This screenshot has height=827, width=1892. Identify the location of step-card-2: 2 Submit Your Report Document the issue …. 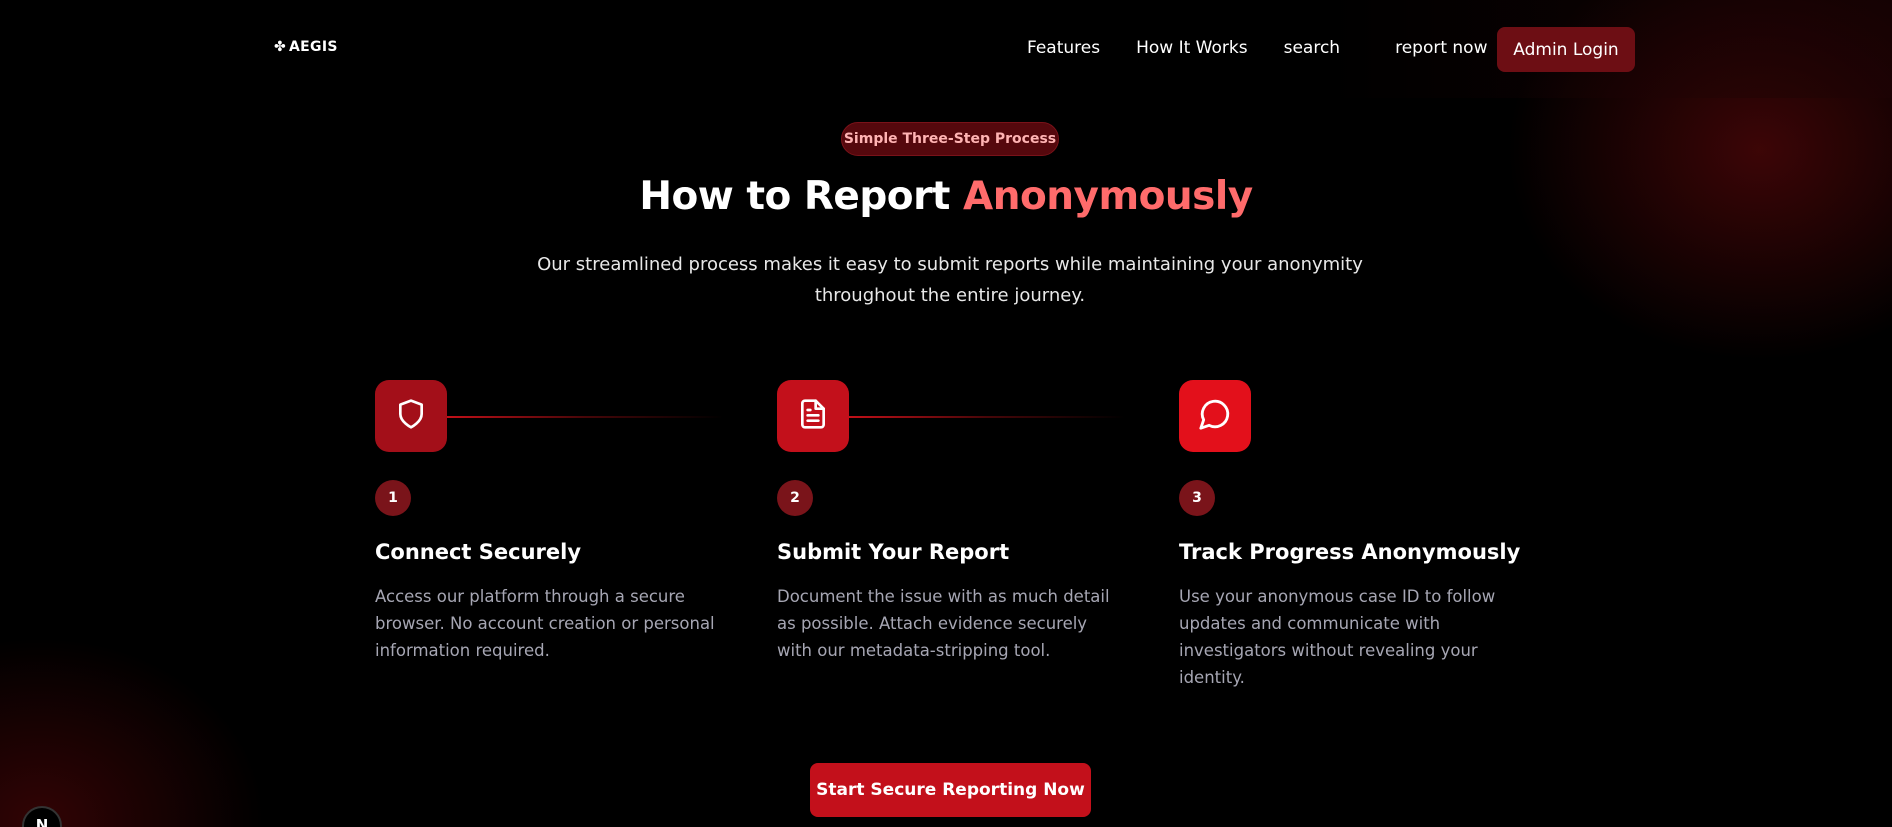
(957, 520).